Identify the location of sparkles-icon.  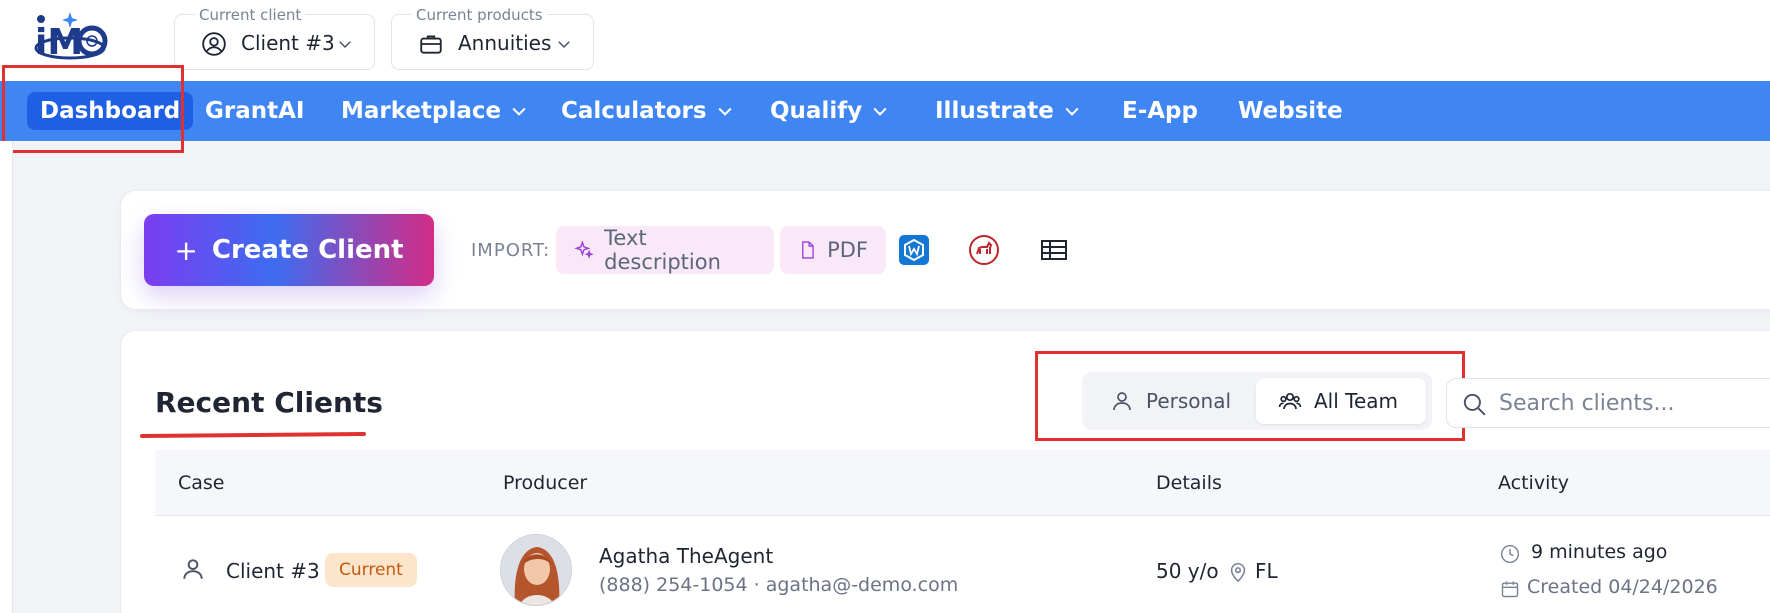
(584, 249).